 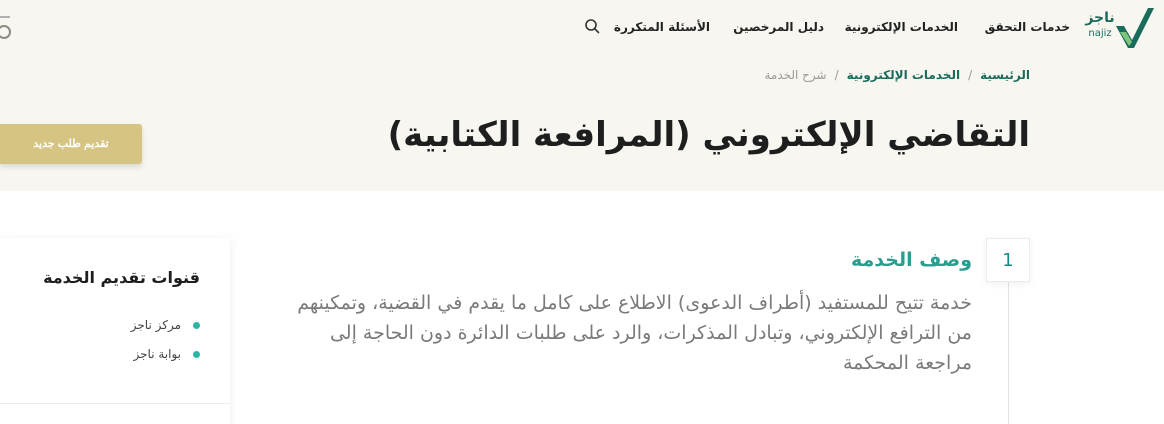 What do you see at coordinates (115, 403) in the screenshot?
I see `card-divider` at bounding box center [115, 403].